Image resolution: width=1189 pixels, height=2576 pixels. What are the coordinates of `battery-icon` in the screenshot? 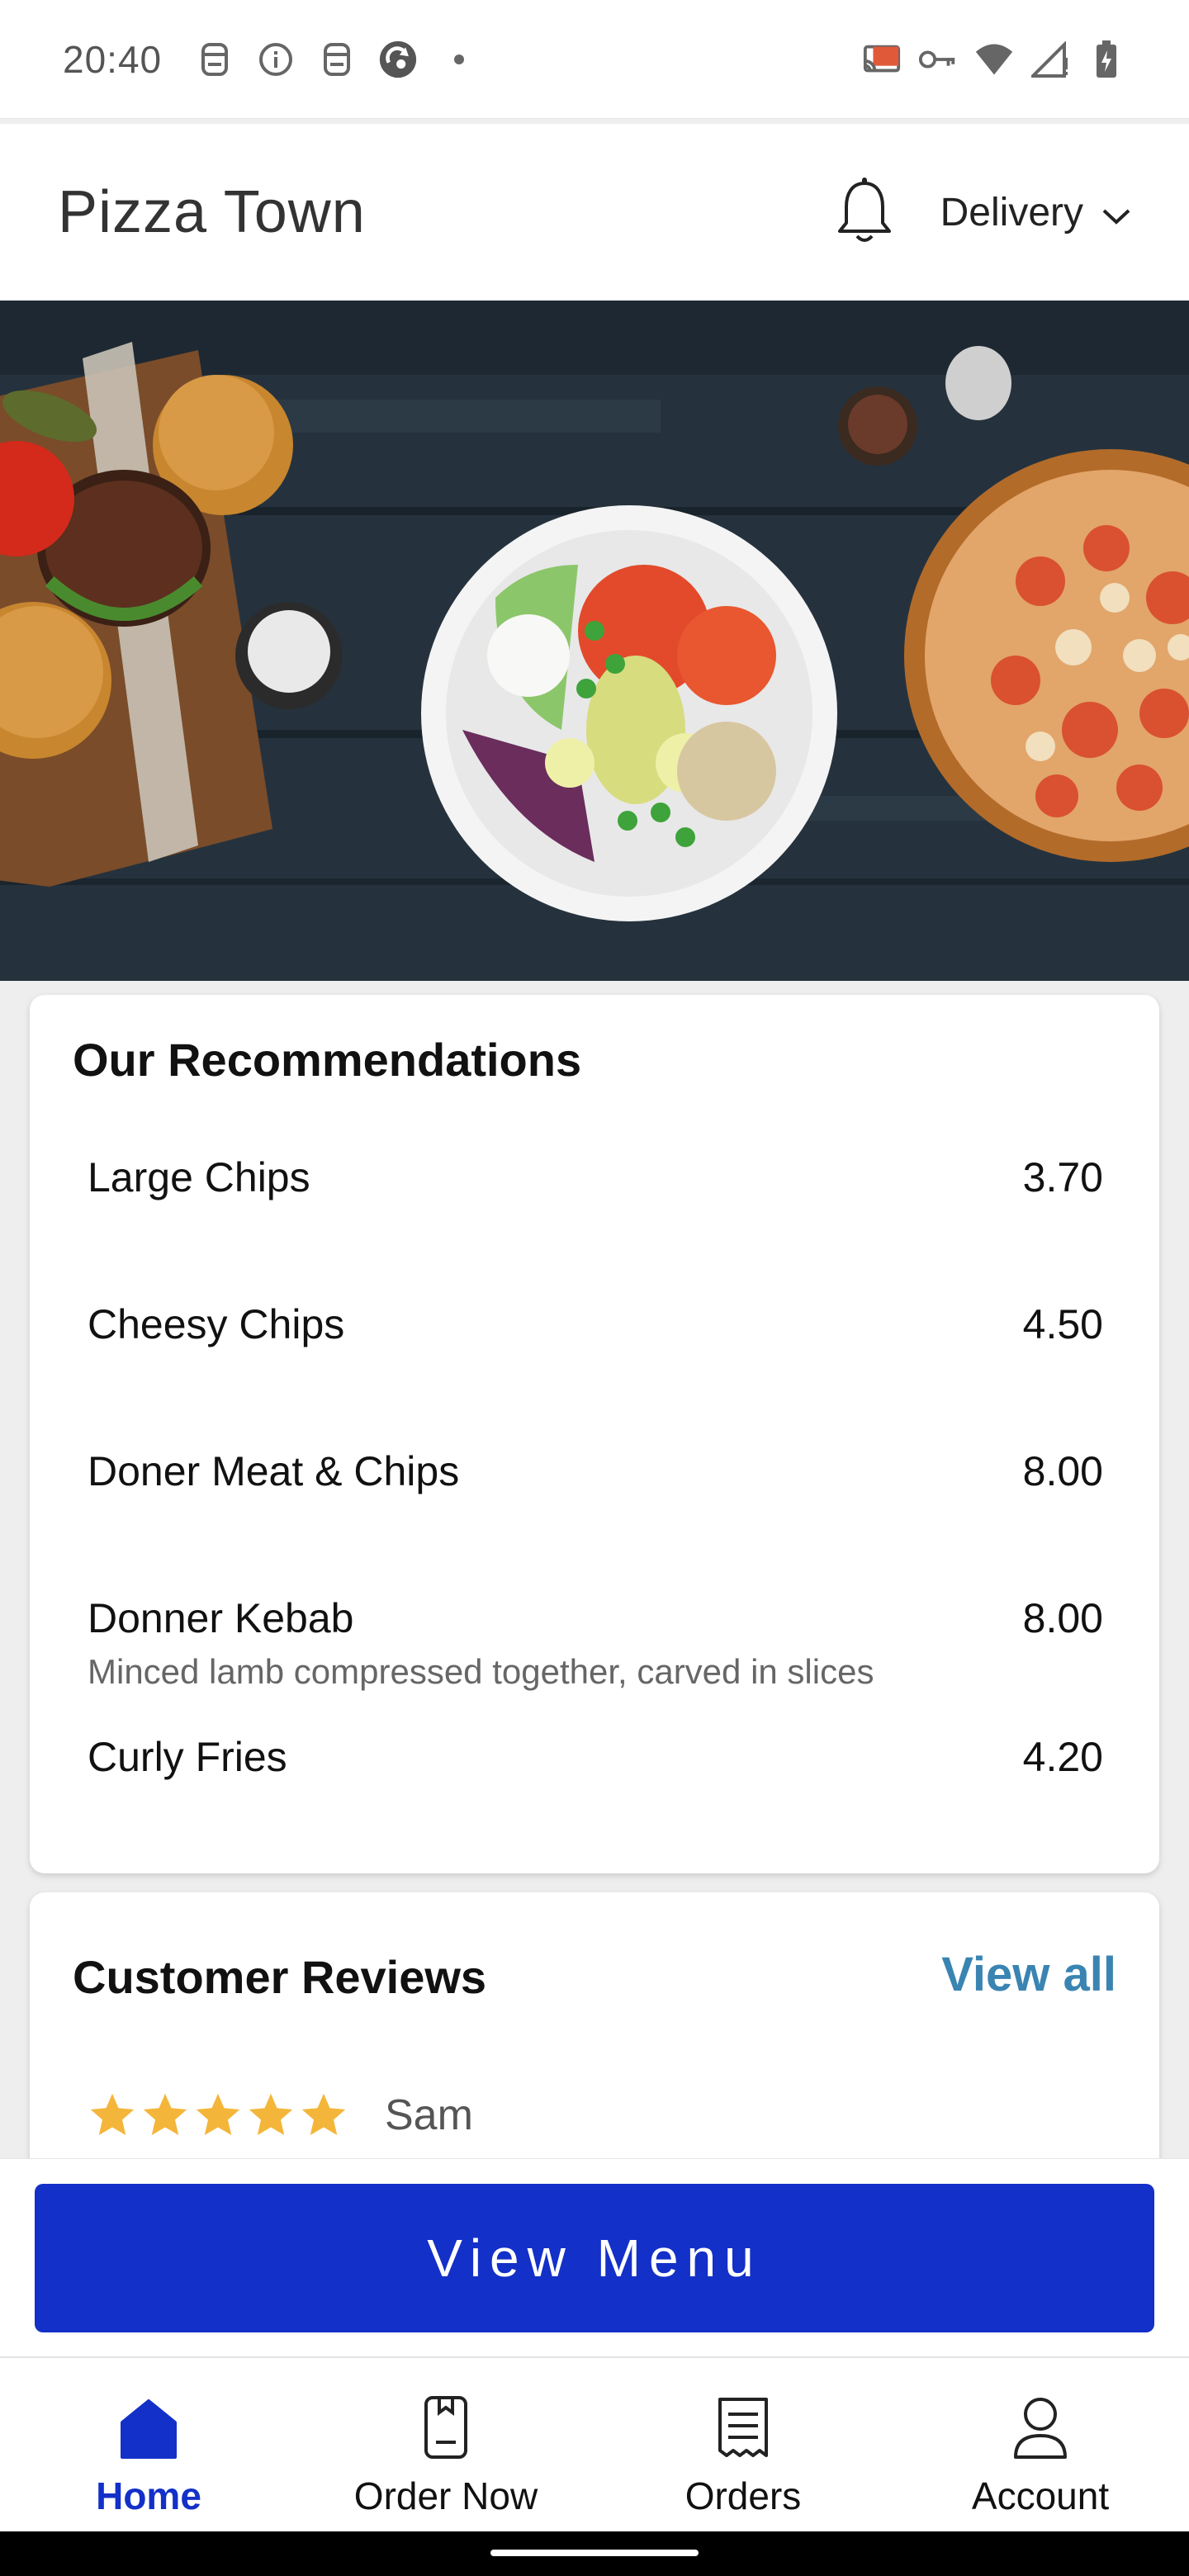 It's located at (1106, 59).